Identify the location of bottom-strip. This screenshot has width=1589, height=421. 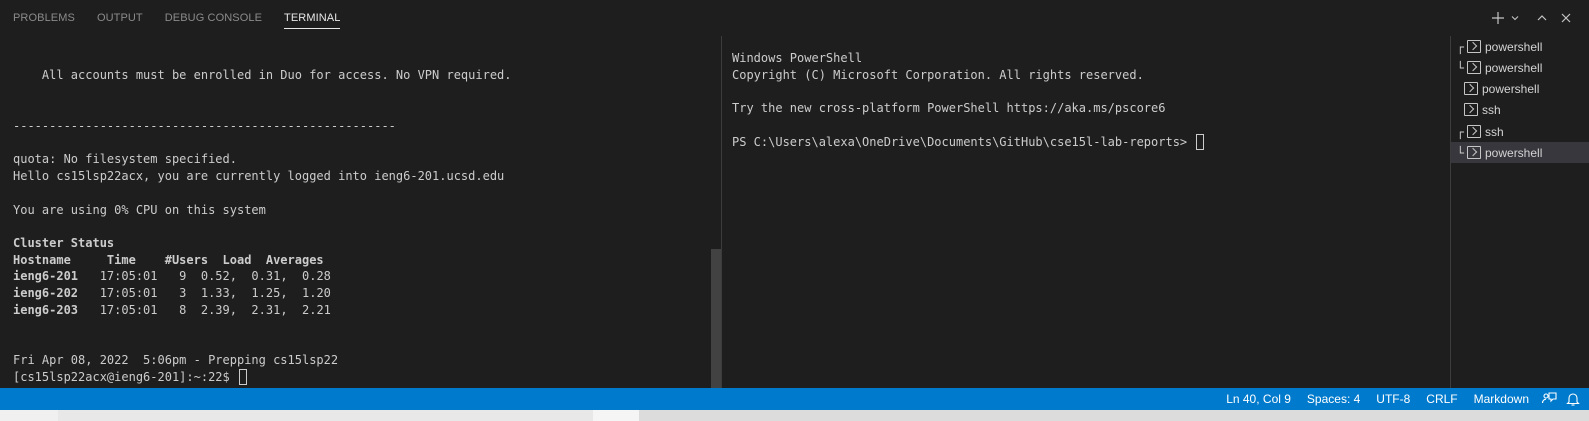
(794, 415).